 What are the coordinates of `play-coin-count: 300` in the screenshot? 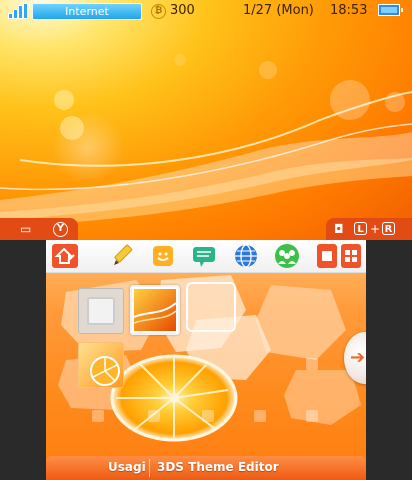 It's located at (182, 10).